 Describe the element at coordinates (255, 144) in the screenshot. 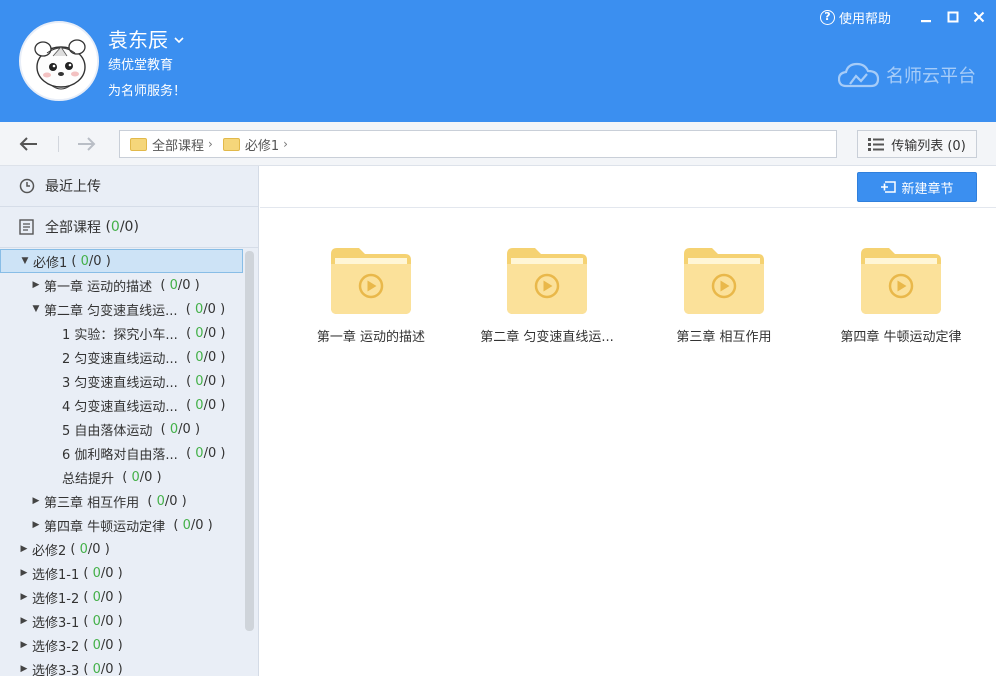

I see `breadcrumb-item: 必修1 ›` at that location.